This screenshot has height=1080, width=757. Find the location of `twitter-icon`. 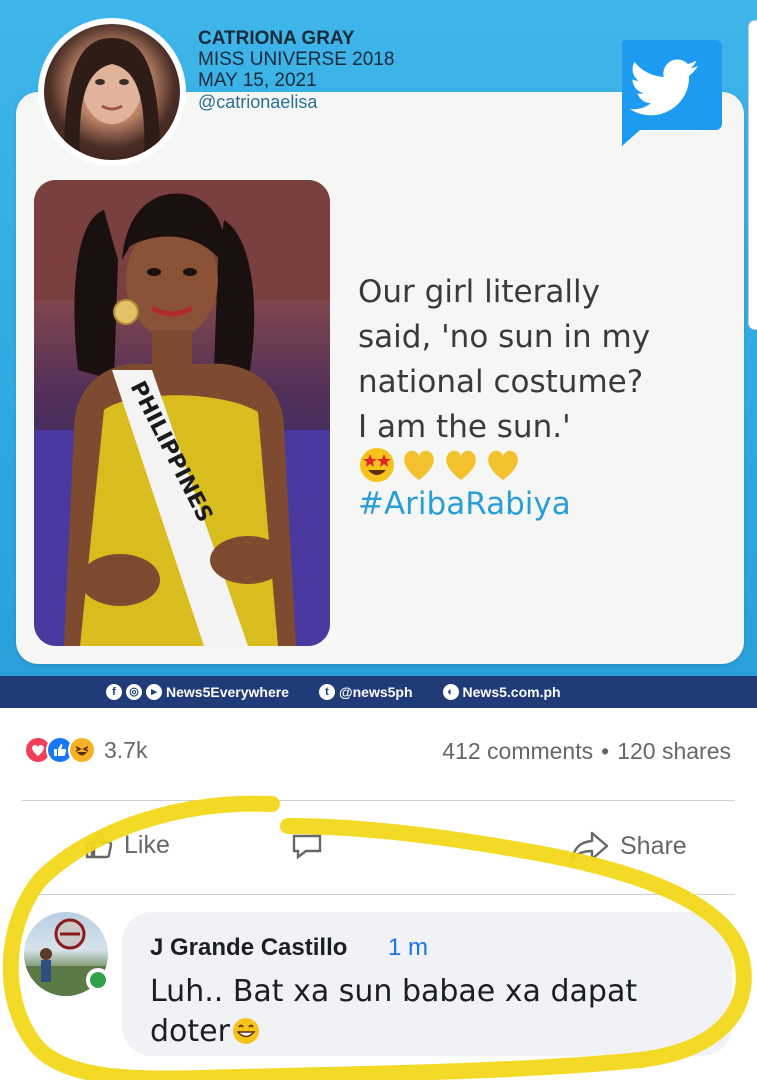

twitter-icon is located at coordinates (671, 93).